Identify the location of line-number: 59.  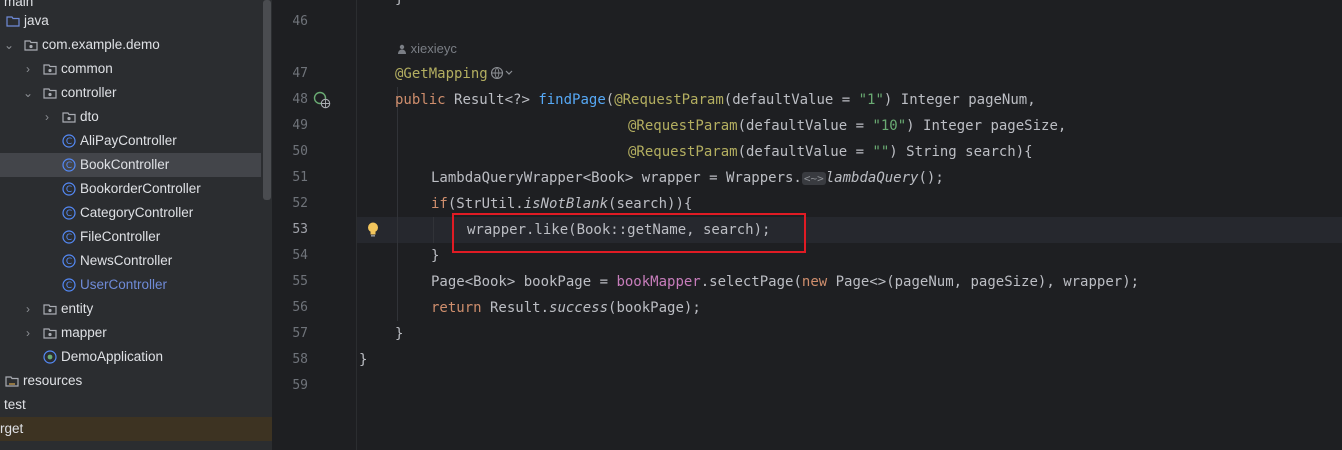
(300, 385).